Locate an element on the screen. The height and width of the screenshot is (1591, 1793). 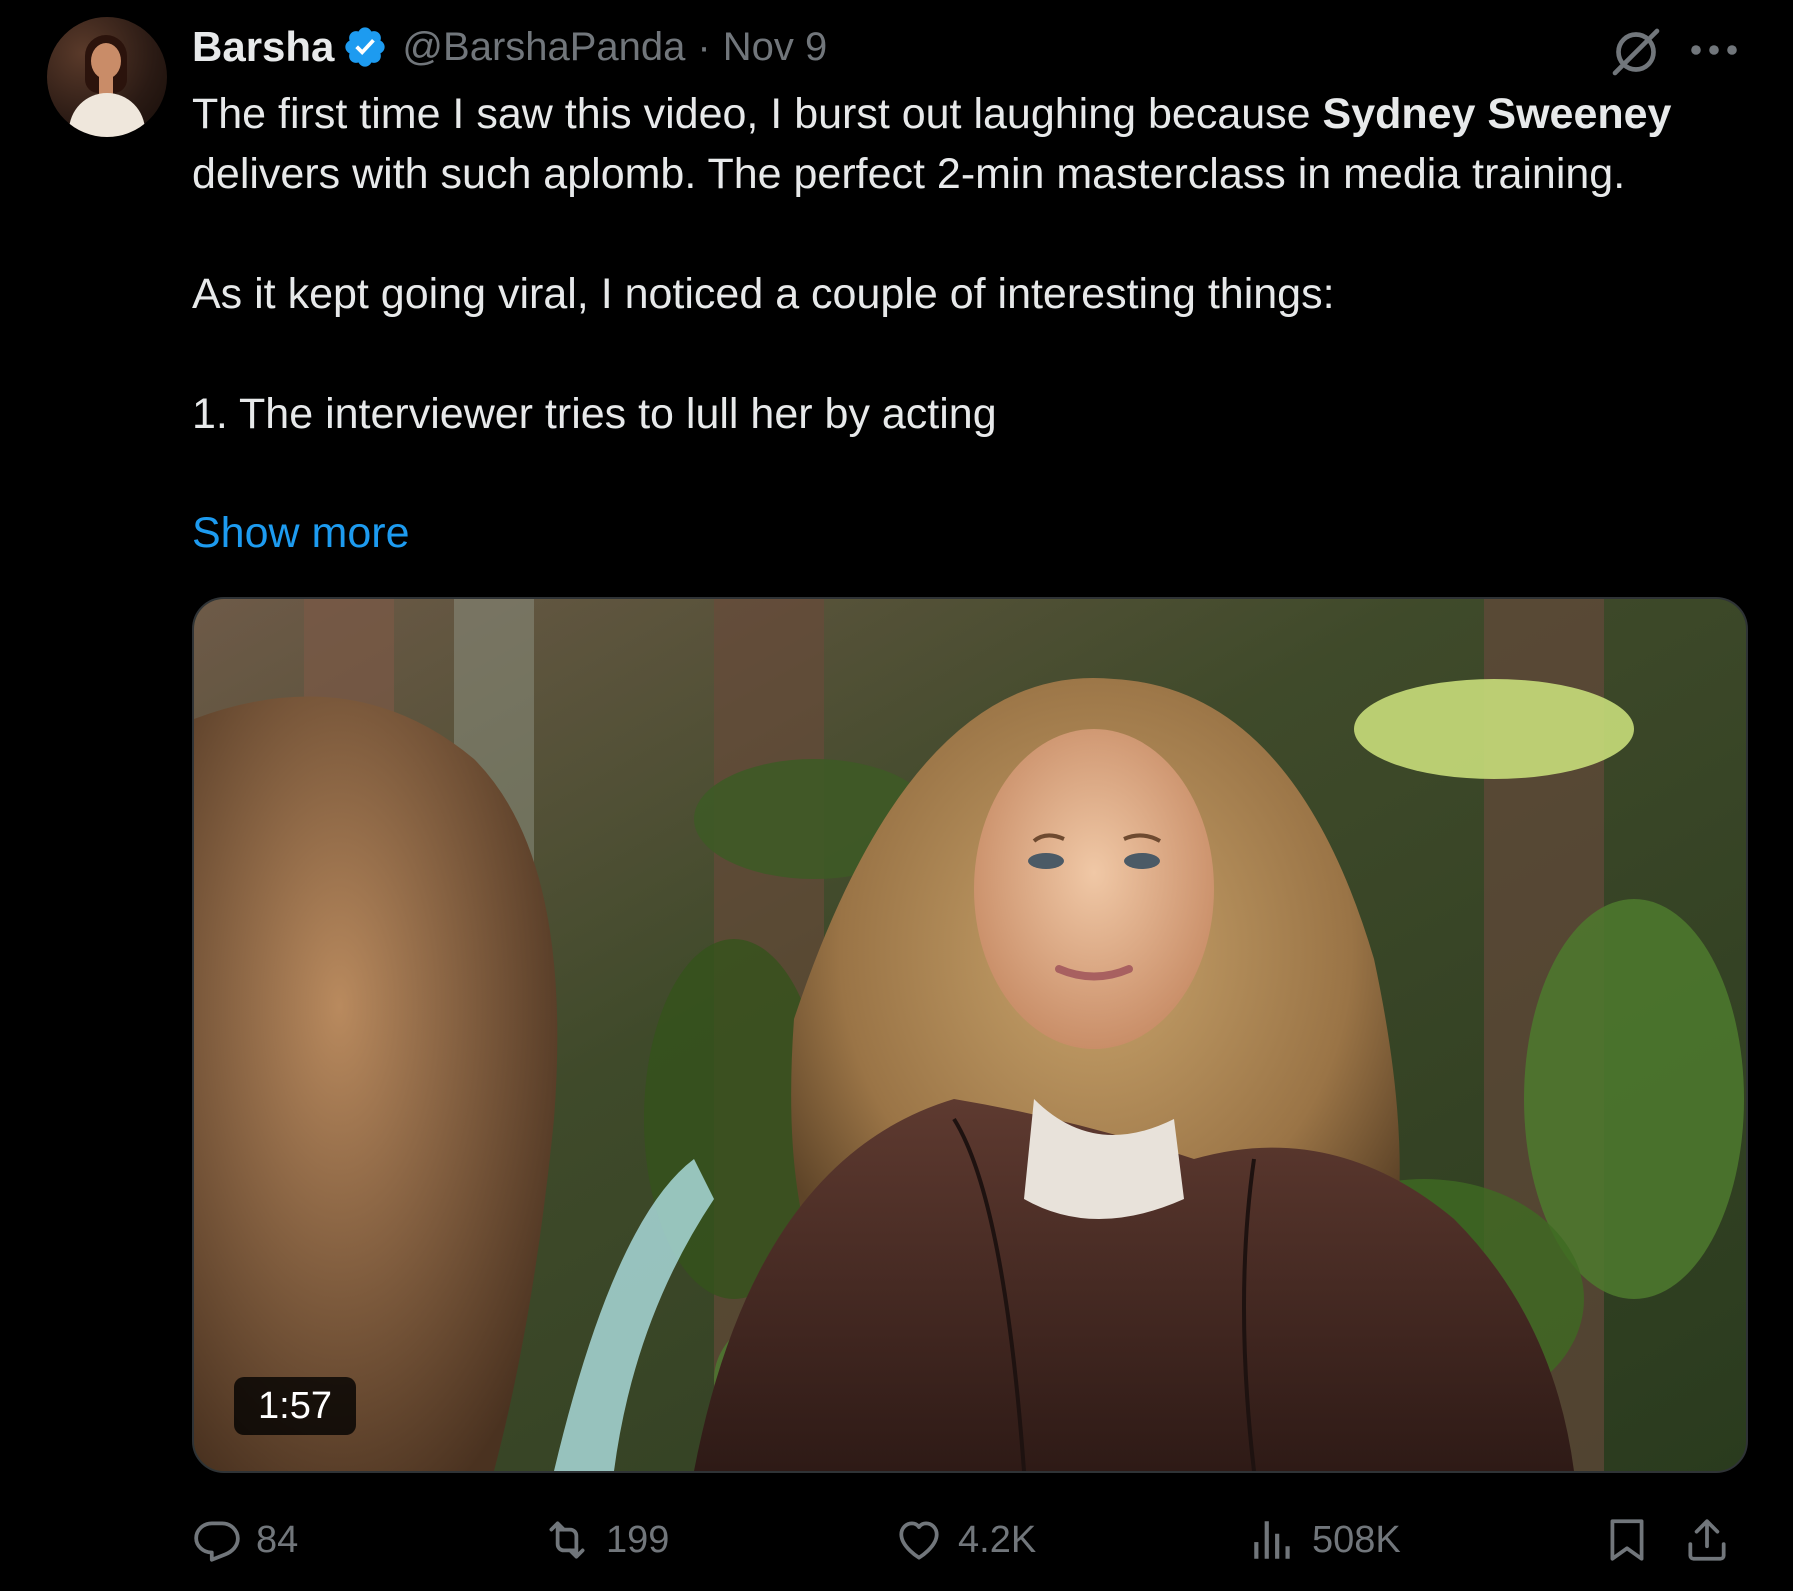
views-button: 508K is located at coordinates (1324, 1540).